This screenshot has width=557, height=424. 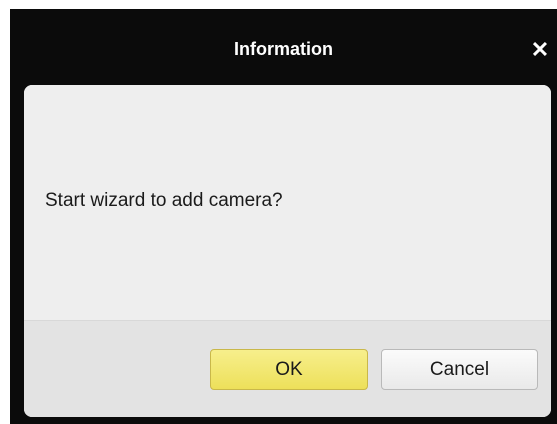 What do you see at coordinates (164, 200) in the screenshot?
I see `dialog-message: Start wizard to add camera?` at bounding box center [164, 200].